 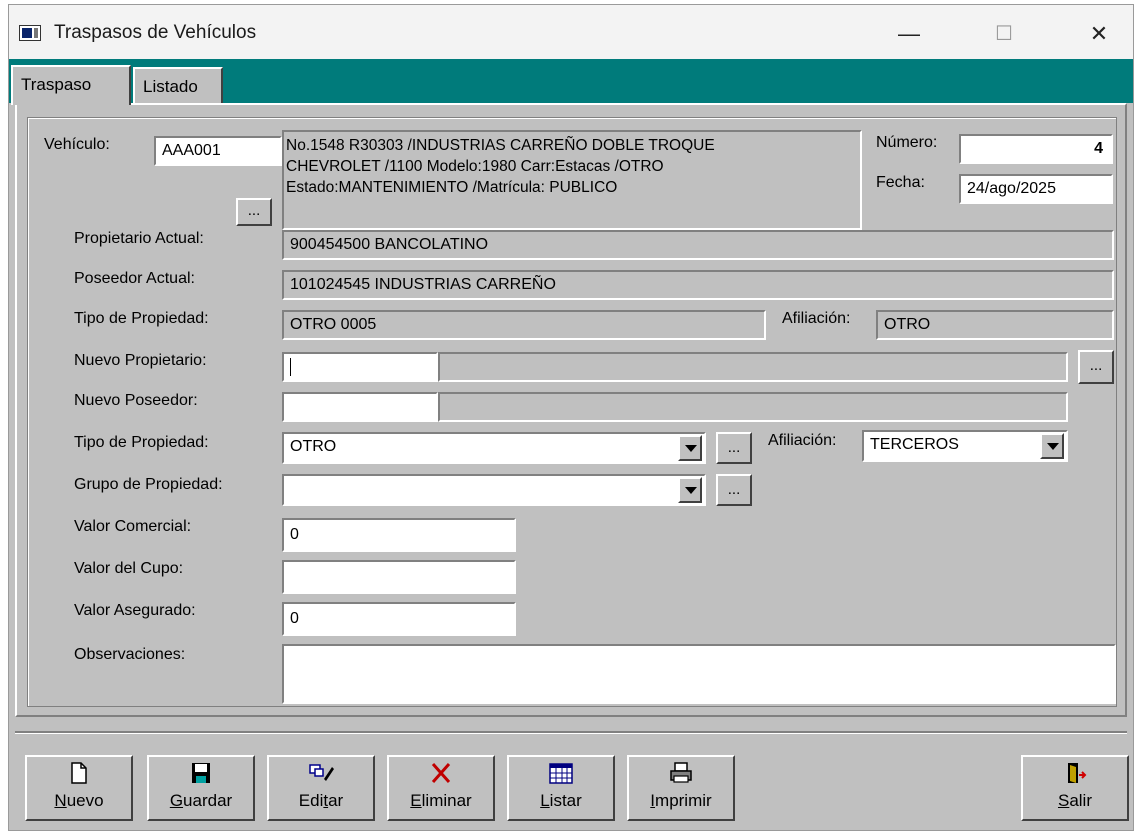 What do you see at coordinates (201, 775) in the screenshot?
I see `save-floppy-icon` at bounding box center [201, 775].